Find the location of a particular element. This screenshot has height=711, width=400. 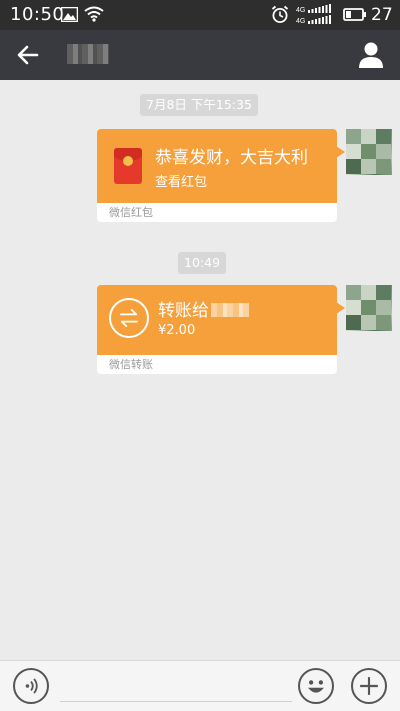

voice-icon is located at coordinates (31, 686).